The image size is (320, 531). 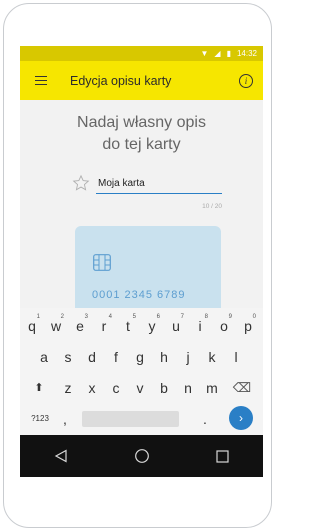 I want to click on key-label: e, so click(x=80, y=325).